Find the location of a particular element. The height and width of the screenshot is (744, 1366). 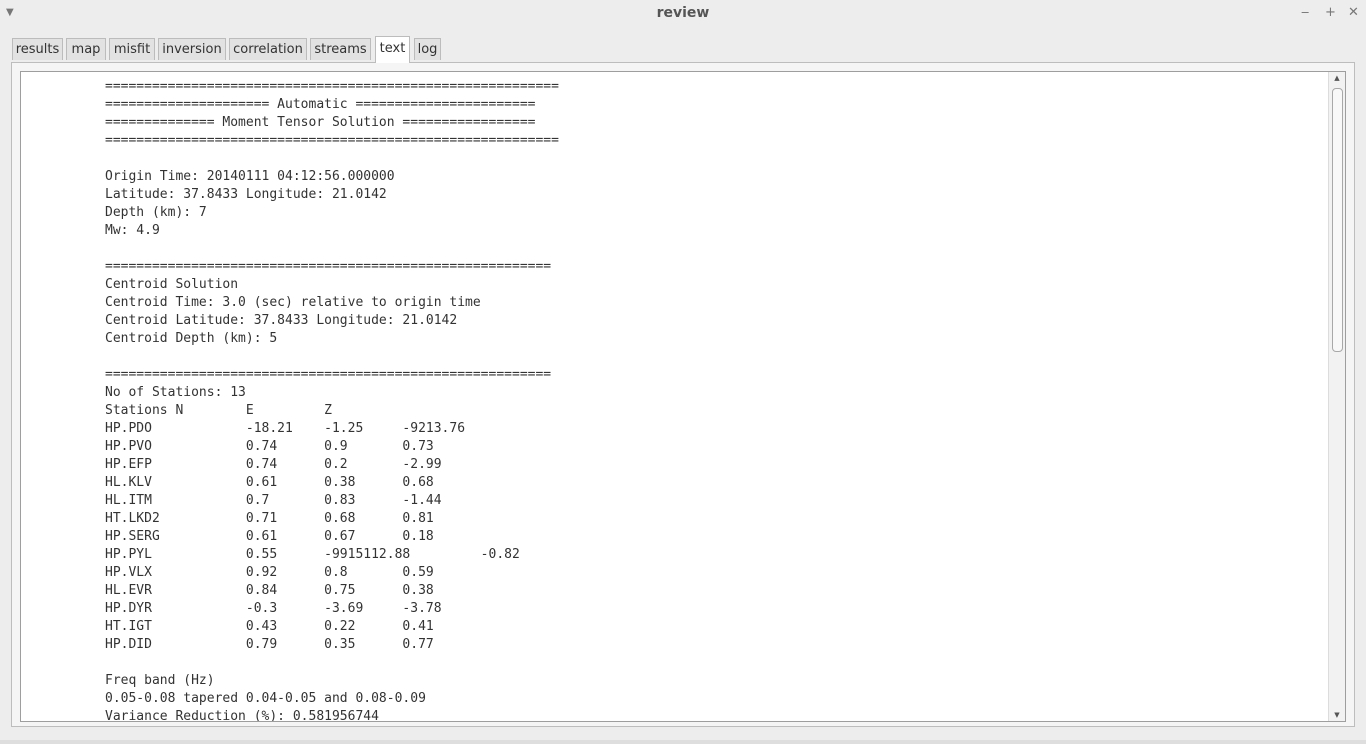

station-row: HL.KLV 0.61 0.38 0.68 is located at coordinates (269, 482).